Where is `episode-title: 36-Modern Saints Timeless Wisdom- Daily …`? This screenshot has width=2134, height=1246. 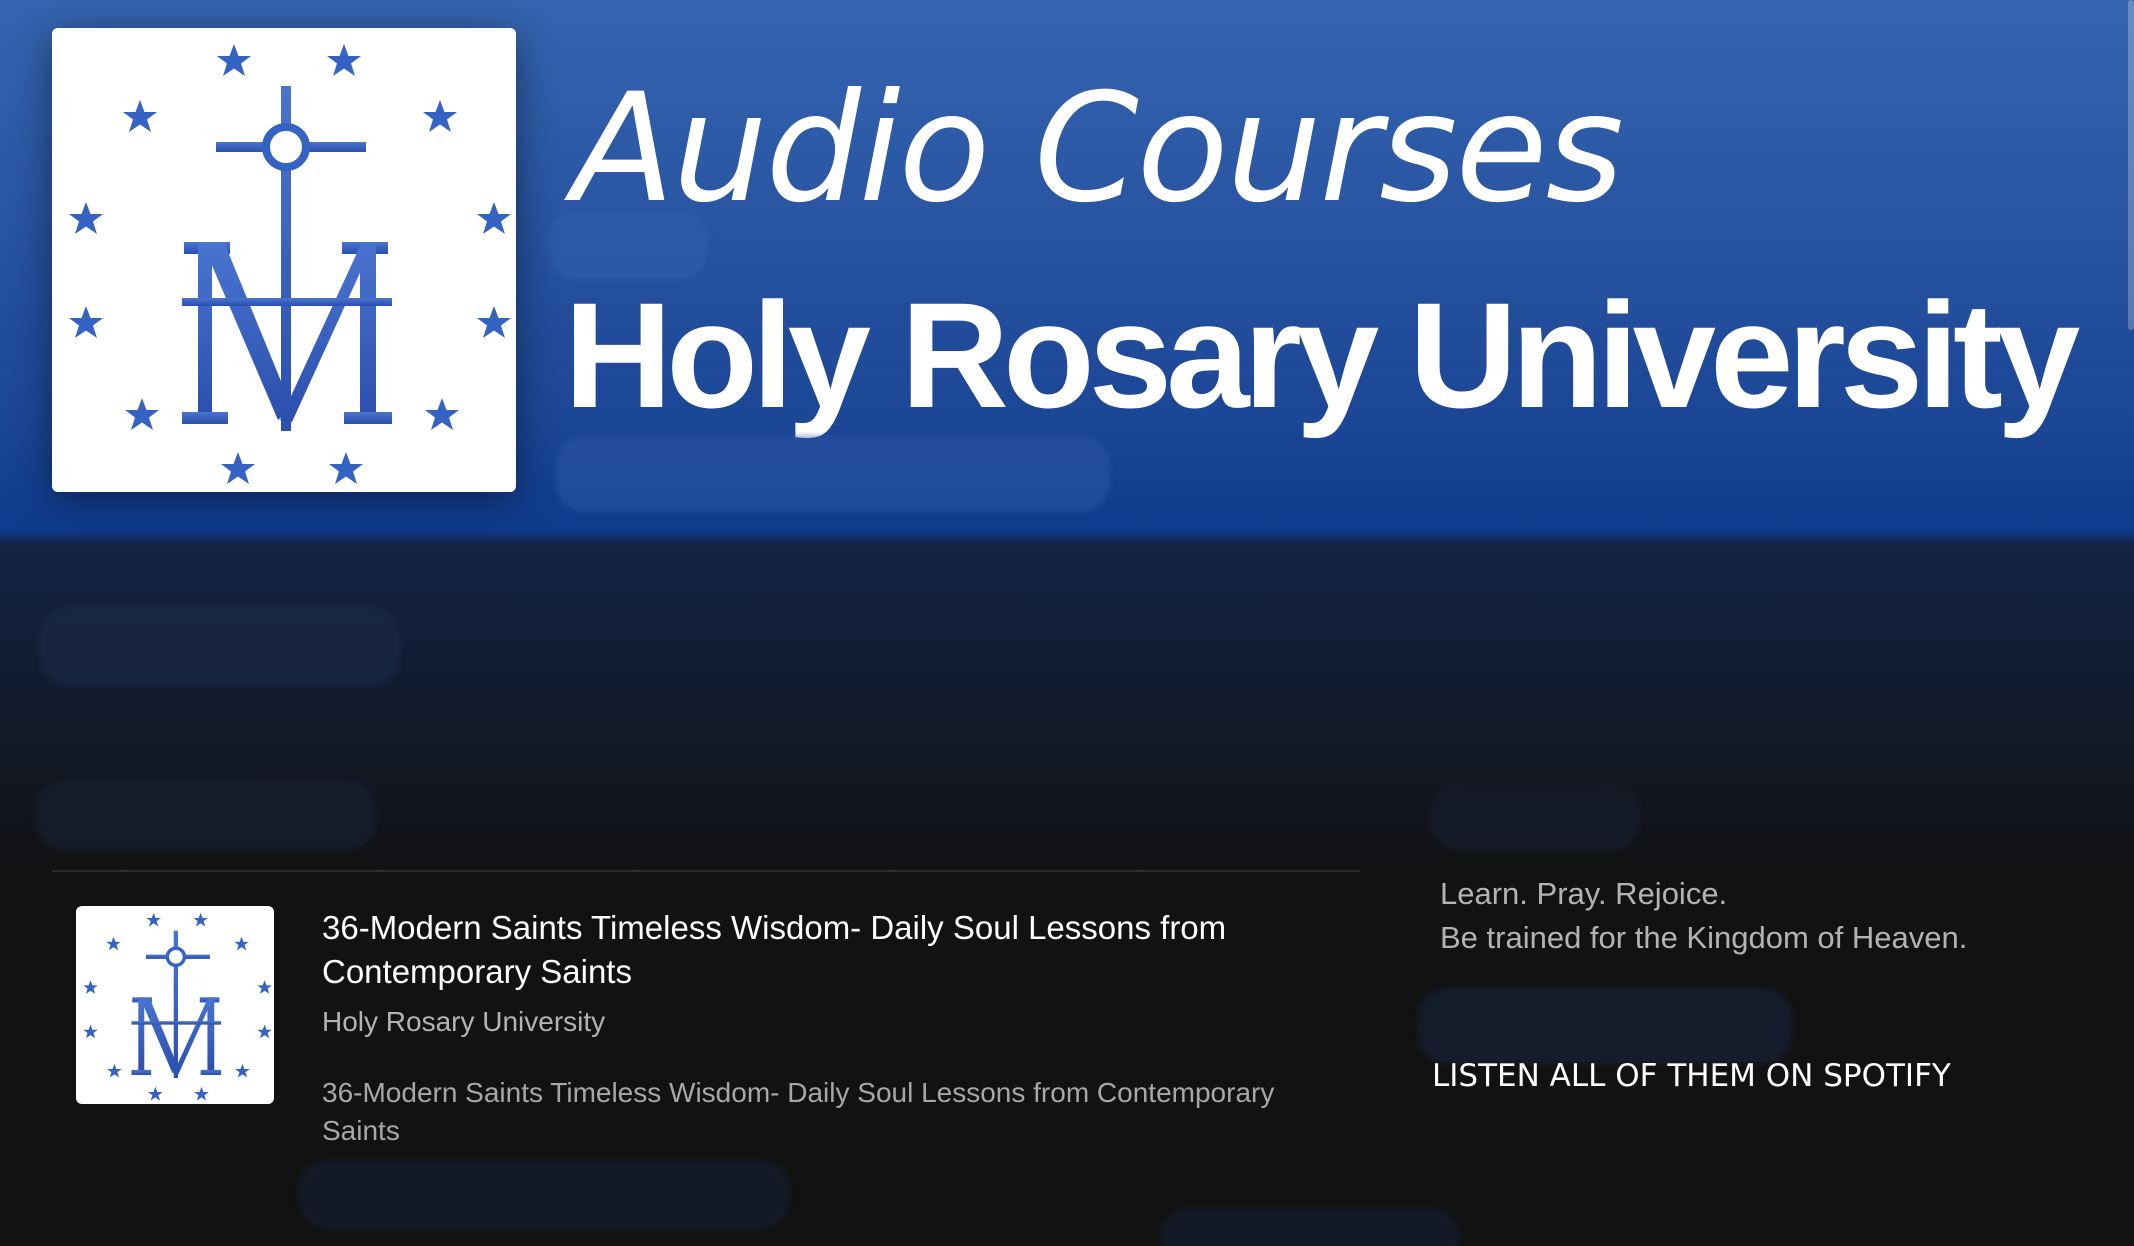
episode-title: 36-Modern Saints Timeless Wisdom- Daily … is located at coordinates (822, 950).